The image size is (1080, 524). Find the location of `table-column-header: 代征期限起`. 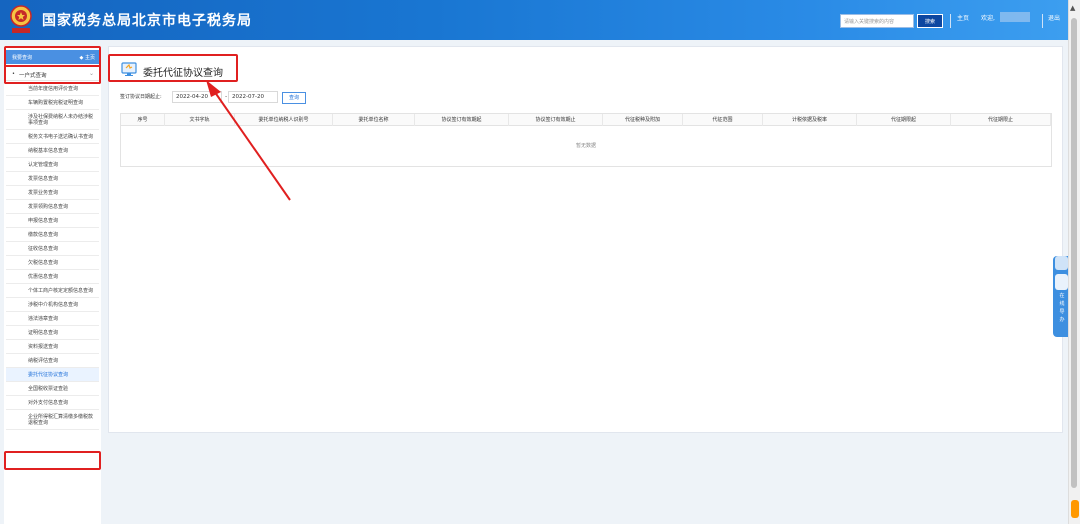

table-column-header: 代征期限起 is located at coordinates (904, 120).